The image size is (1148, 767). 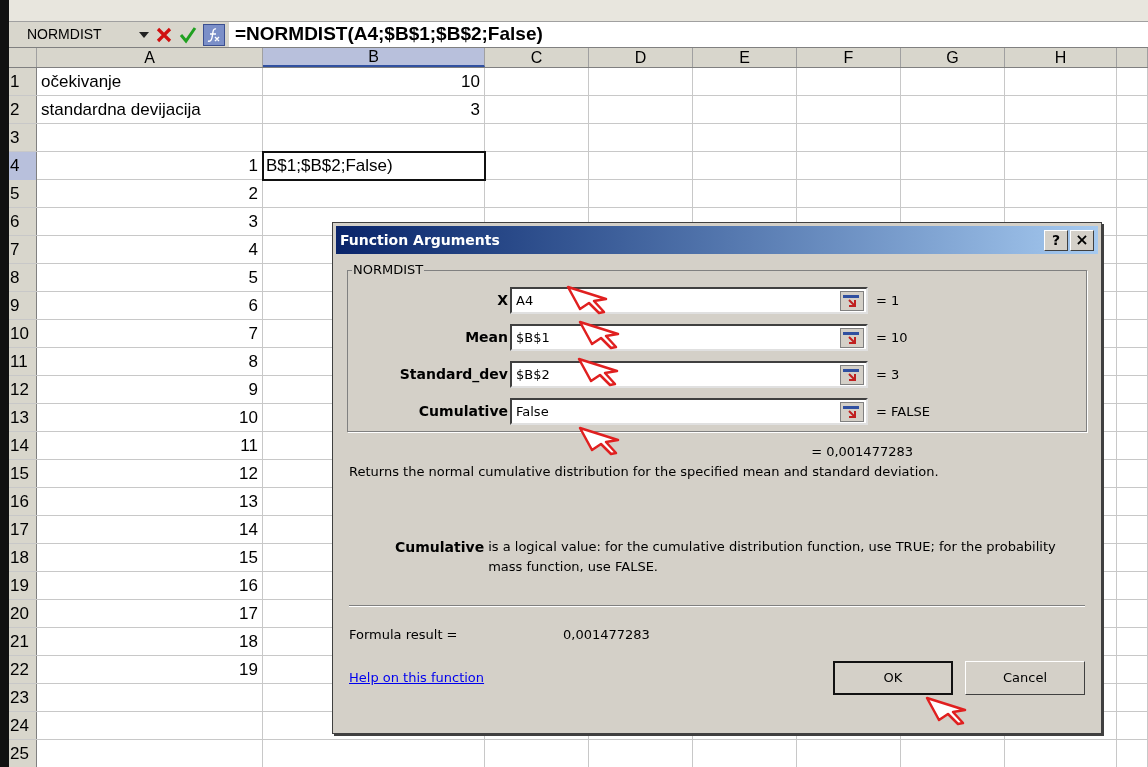 What do you see at coordinates (953, 57) in the screenshot?
I see `column-header: G` at bounding box center [953, 57].